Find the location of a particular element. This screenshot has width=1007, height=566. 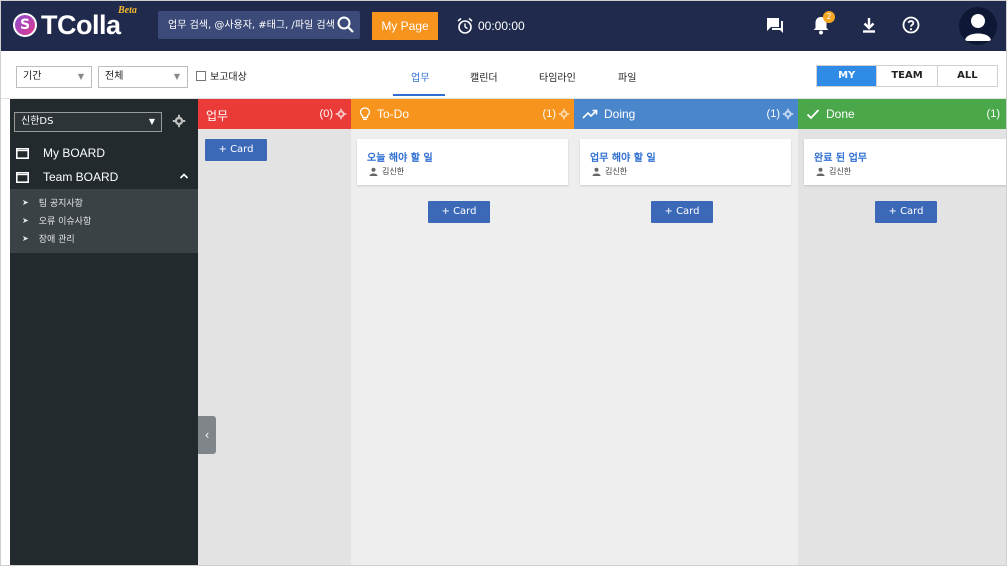

submenu-item: ➤ 팀 공지사항 is located at coordinates (52, 202).